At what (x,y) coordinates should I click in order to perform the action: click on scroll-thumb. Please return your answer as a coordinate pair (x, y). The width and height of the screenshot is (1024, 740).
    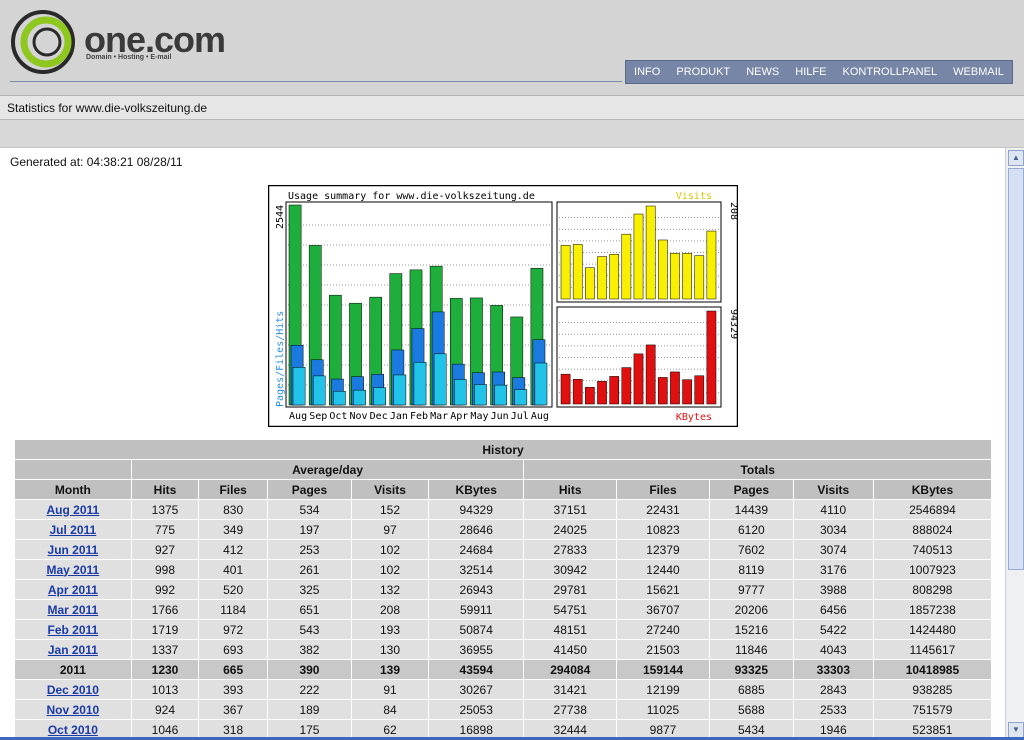
    Looking at the image, I should click on (1016, 369).